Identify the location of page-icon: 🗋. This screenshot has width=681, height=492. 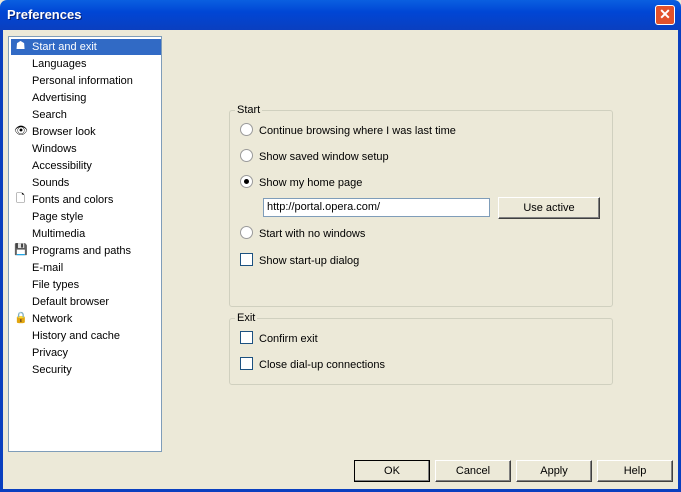
(20, 199).